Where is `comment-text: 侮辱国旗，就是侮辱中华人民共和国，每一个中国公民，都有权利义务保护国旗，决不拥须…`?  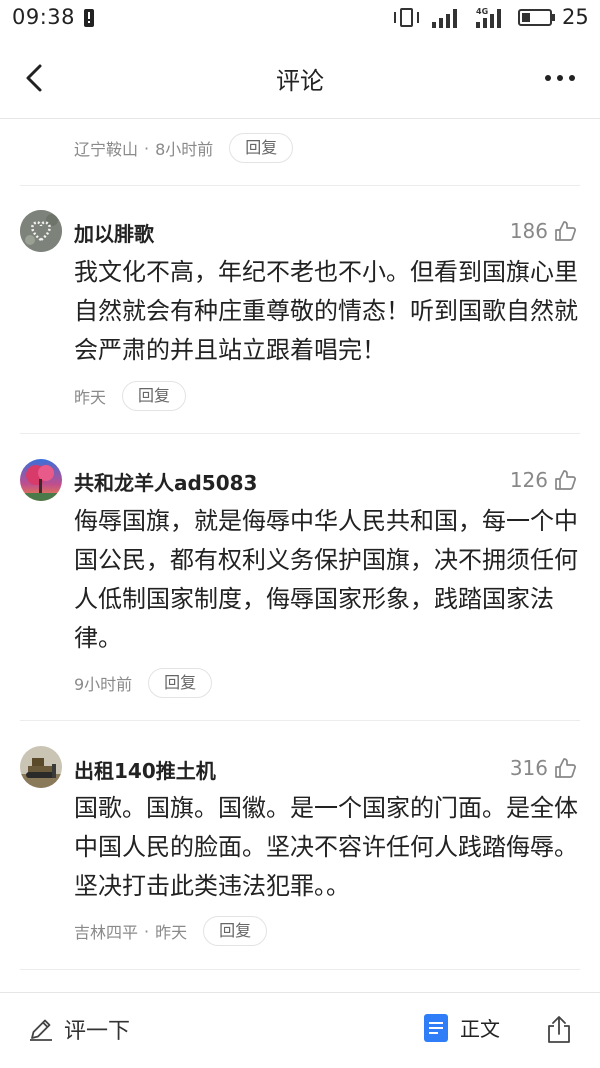 comment-text: 侮辱国旗，就是侮辱中华人民共和国，每一个中国公民，都有权利义务保护国旗，决不拥须… is located at coordinates (326, 579).